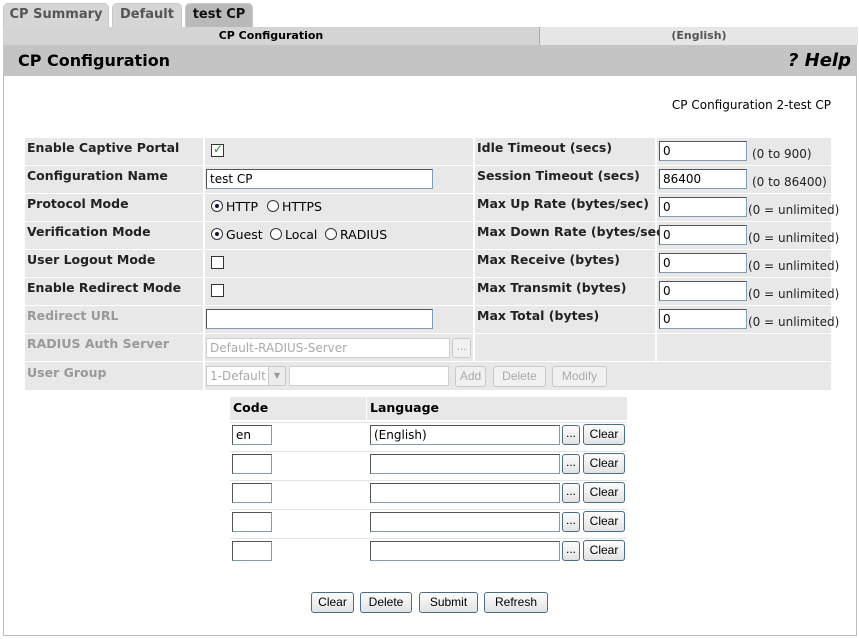  What do you see at coordinates (56, 15) in the screenshot?
I see `tab-cp-summary: CP Summary` at bounding box center [56, 15].